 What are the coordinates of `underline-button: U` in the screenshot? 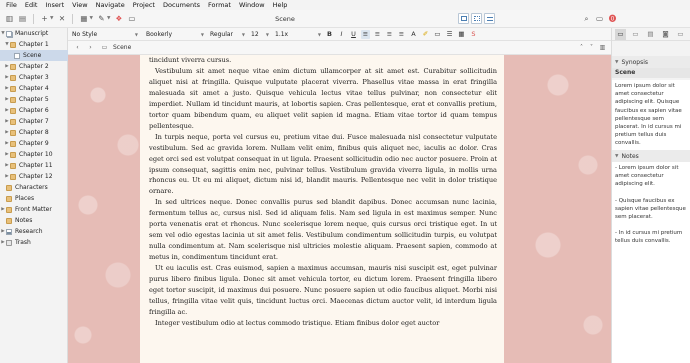 It's located at (353, 34).